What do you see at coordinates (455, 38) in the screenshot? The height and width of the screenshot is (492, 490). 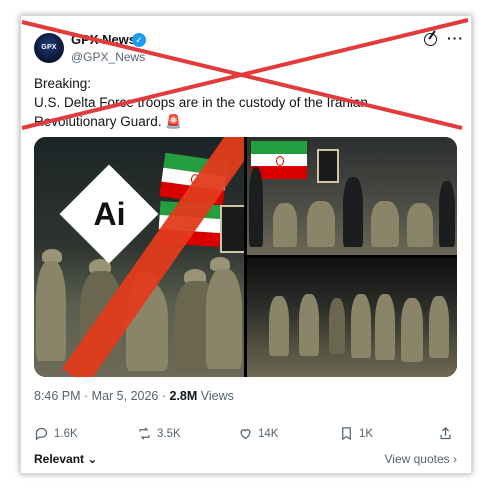 I see `more-icon: ···` at bounding box center [455, 38].